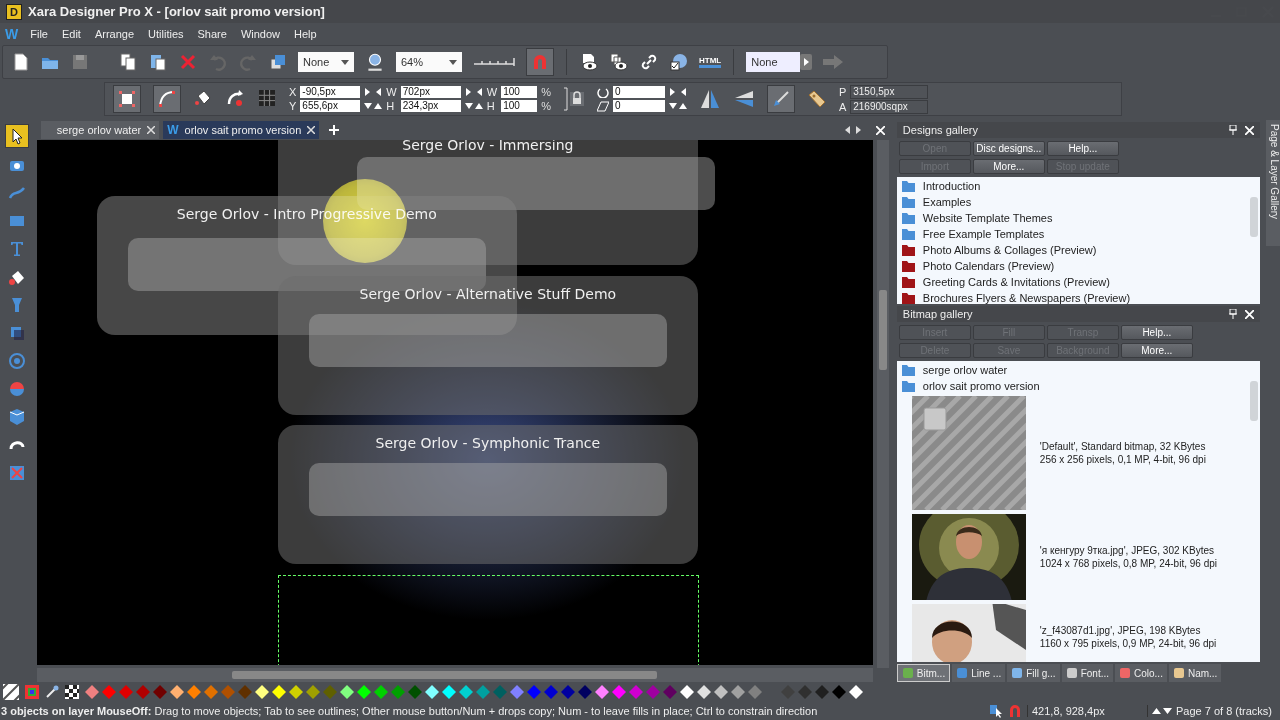 The image size is (1280, 720). I want to click on globe-check-icon, so click(679, 62).